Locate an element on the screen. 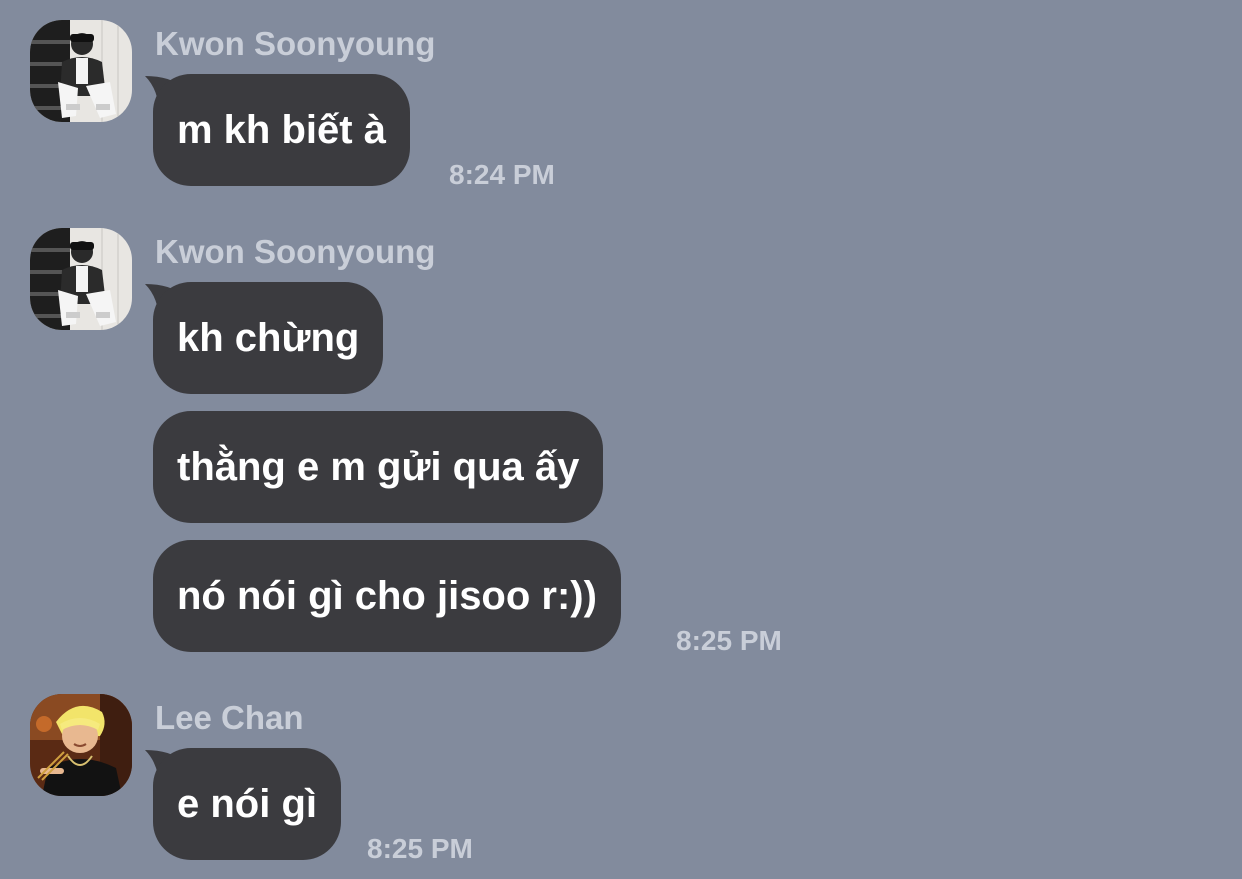 The image size is (1242, 879). message-text: nó nói gì cho jisoo r:)) is located at coordinates (387, 596).